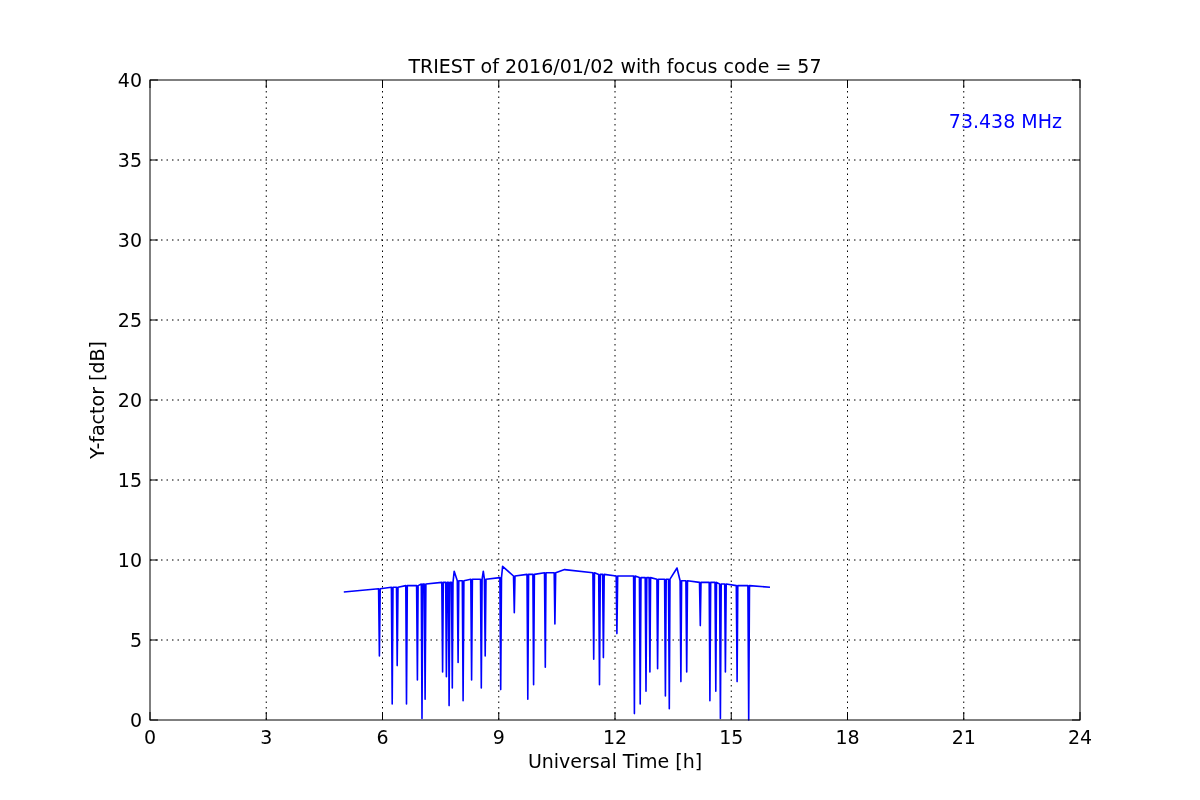  What do you see at coordinates (129, 80) in the screenshot?
I see `tick-label: 40` at bounding box center [129, 80].